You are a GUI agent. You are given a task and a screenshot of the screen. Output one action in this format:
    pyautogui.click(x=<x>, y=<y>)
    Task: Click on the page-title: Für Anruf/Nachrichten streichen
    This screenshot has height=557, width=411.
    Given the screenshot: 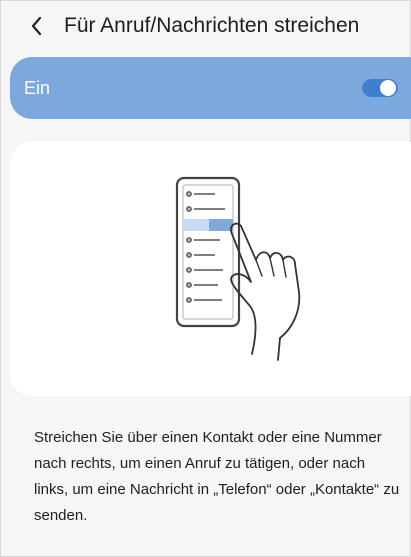 What is the action you would take?
    pyautogui.click(x=212, y=25)
    